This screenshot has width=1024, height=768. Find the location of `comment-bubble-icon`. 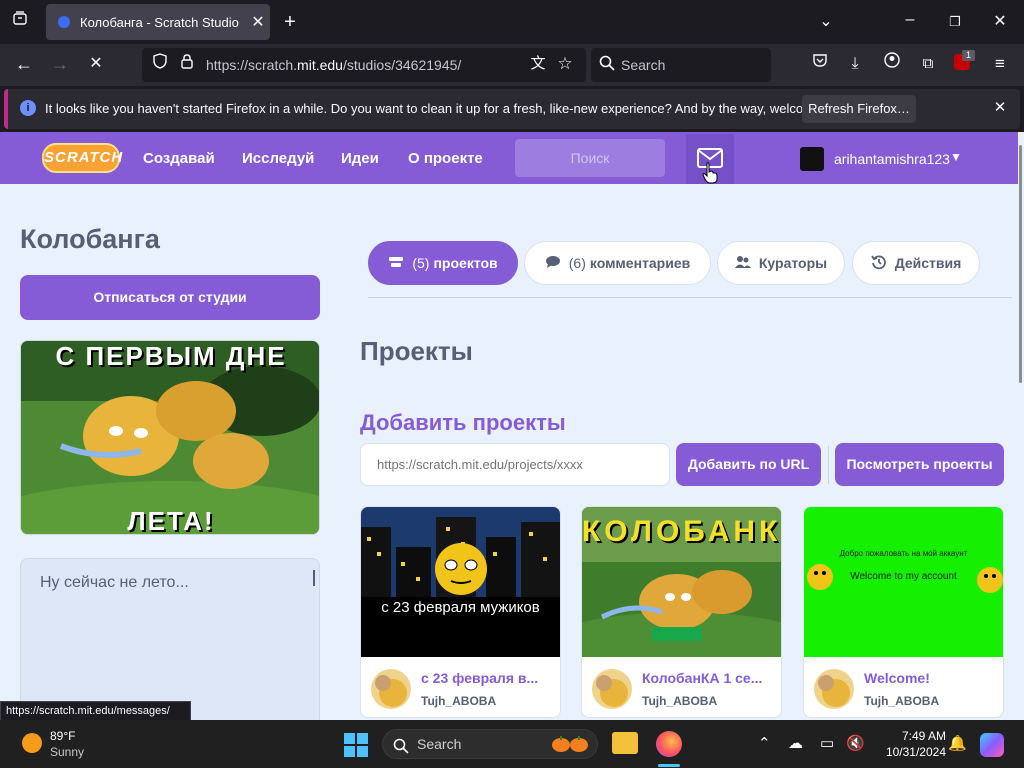

comment-bubble-icon is located at coordinates (553, 263).